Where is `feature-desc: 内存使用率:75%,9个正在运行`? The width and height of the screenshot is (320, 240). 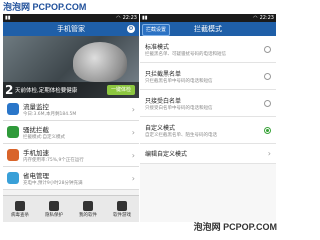 feature-desc: 内存使用率:75%,9个正在运行 is located at coordinates (53, 160).